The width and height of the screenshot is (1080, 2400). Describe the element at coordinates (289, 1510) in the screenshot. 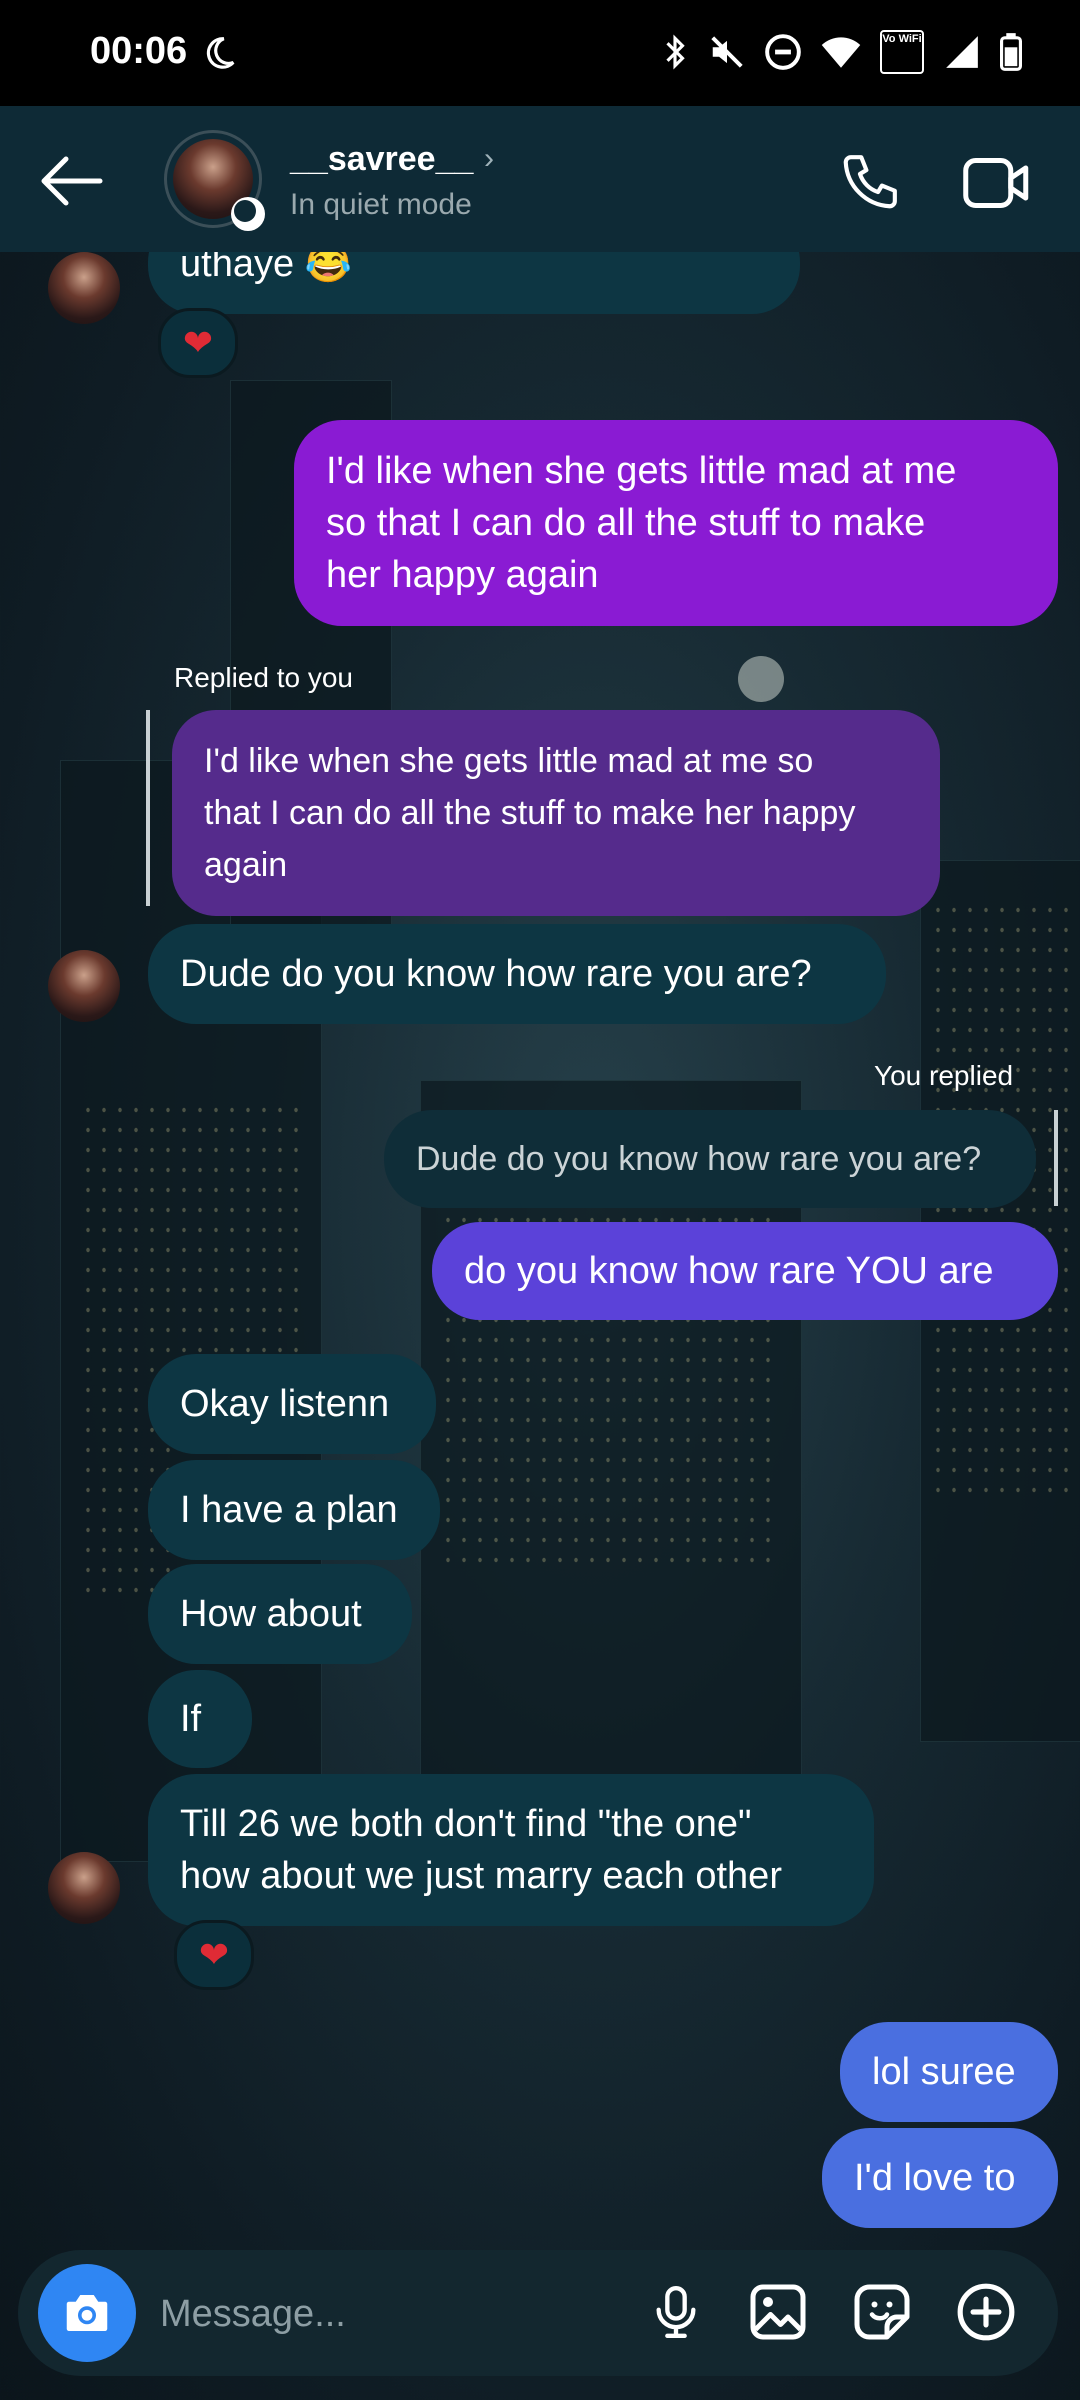

I see `message-text: I have a plan` at that location.